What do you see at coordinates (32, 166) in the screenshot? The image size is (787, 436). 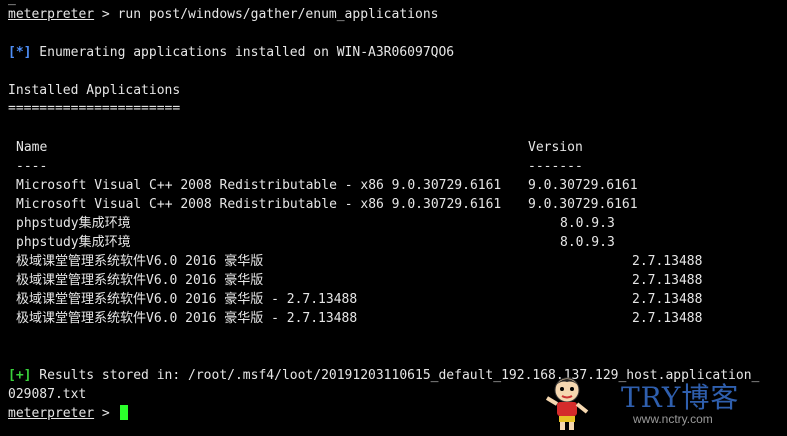 I see `table-rule-name: ----` at bounding box center [32, 166].